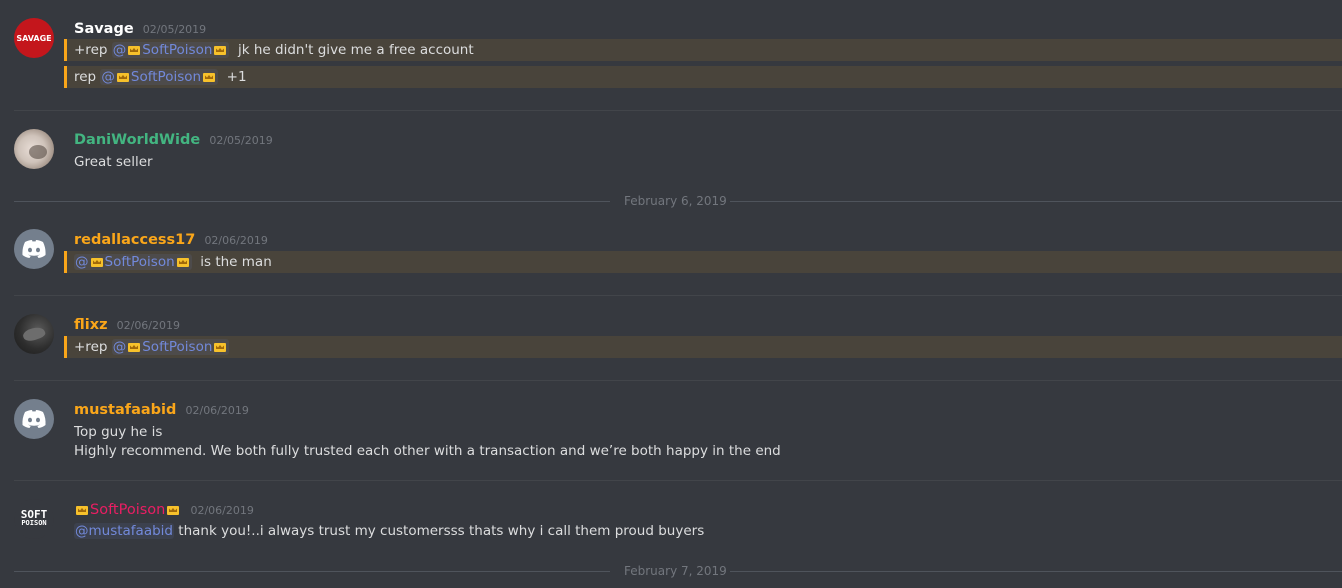 The image size is (1342, 588). I want to click on date-divider-label: February 7, 2019, so click(675, 571).